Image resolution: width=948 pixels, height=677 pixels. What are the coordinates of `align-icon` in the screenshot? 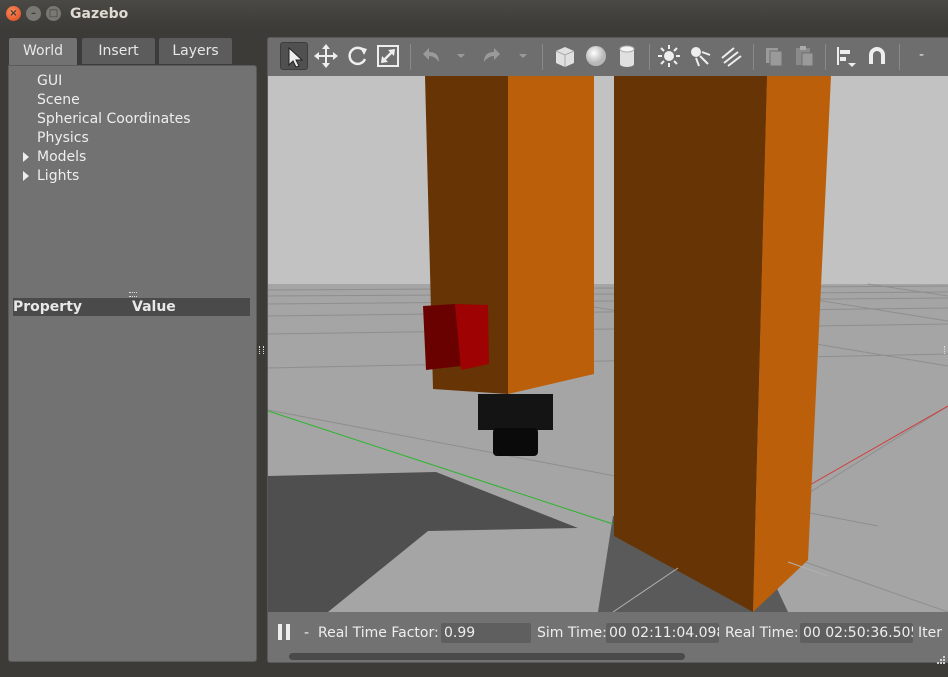 It's located at (846, 56).